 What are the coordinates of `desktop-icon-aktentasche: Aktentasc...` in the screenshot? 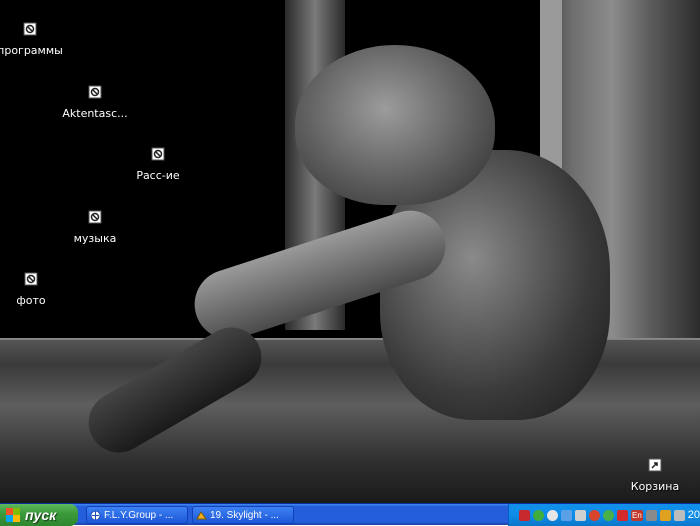 It's located at (95, 103).